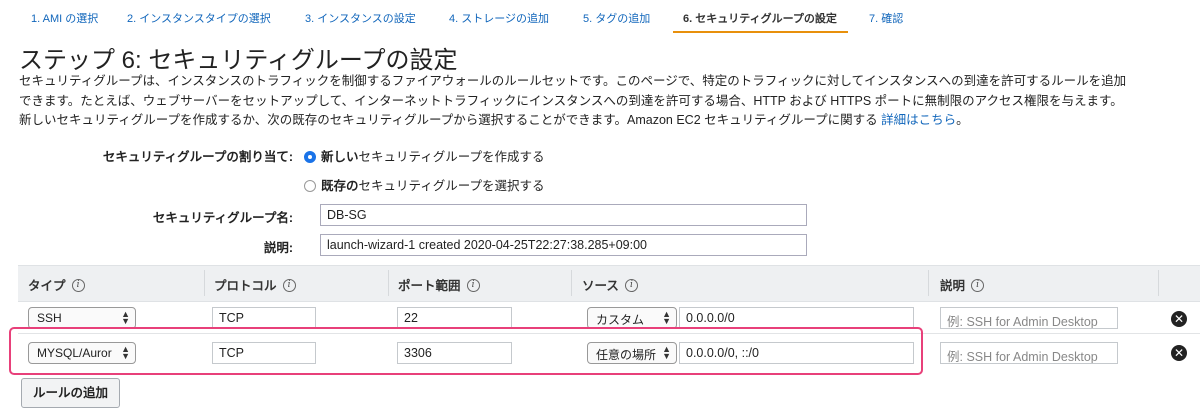 This screenshot has height=412, width=1200. I want to click on header-source: ソース i, so click(610, 284).